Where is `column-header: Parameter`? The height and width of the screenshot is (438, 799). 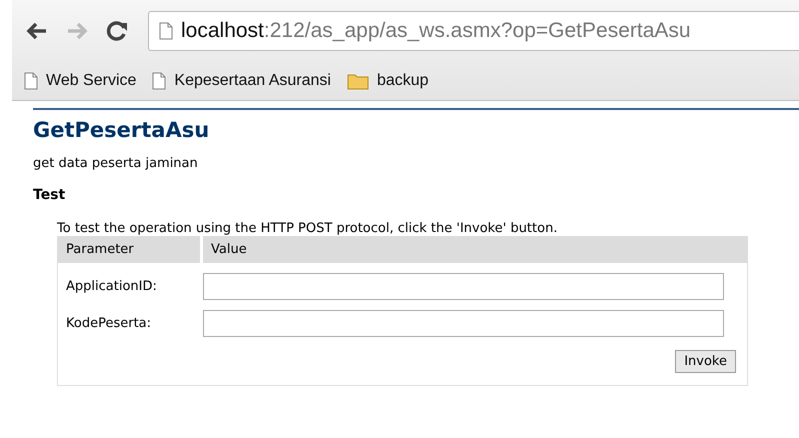
column-header: Parameter is located at coordinates (129, 249).